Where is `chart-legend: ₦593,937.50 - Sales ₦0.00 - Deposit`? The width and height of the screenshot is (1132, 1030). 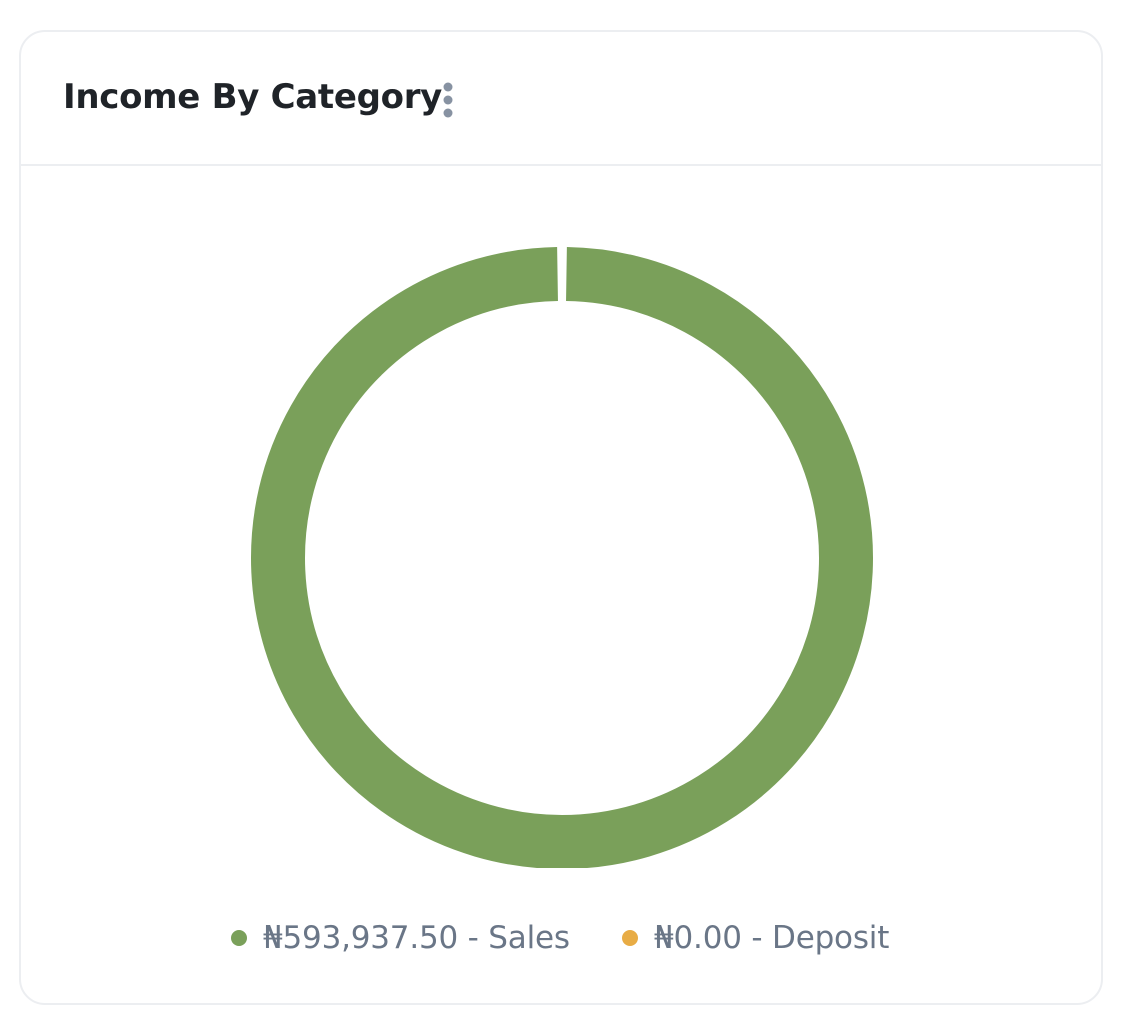 chart-legend: ₦593,937.50 - Sales ₦0.00 - Deposit is located at coordinates (561, 938).